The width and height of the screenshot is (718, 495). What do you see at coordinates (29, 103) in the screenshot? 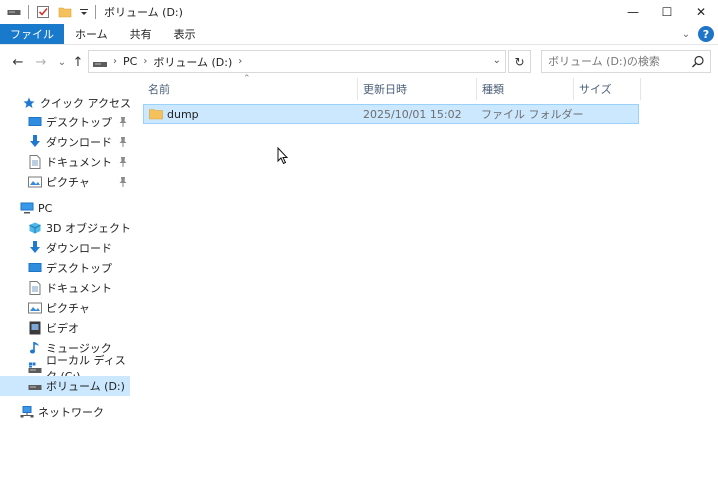
I see `star-icon` at bounding box center [29, 103].